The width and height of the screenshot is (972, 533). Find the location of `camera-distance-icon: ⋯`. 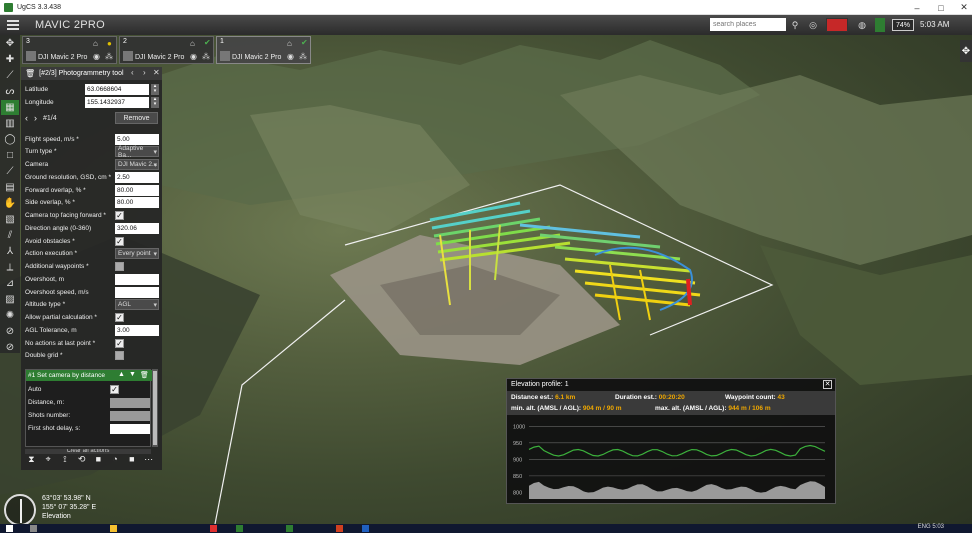

camera-distance-icon: ⋯ is located at coordinates (148, 459).